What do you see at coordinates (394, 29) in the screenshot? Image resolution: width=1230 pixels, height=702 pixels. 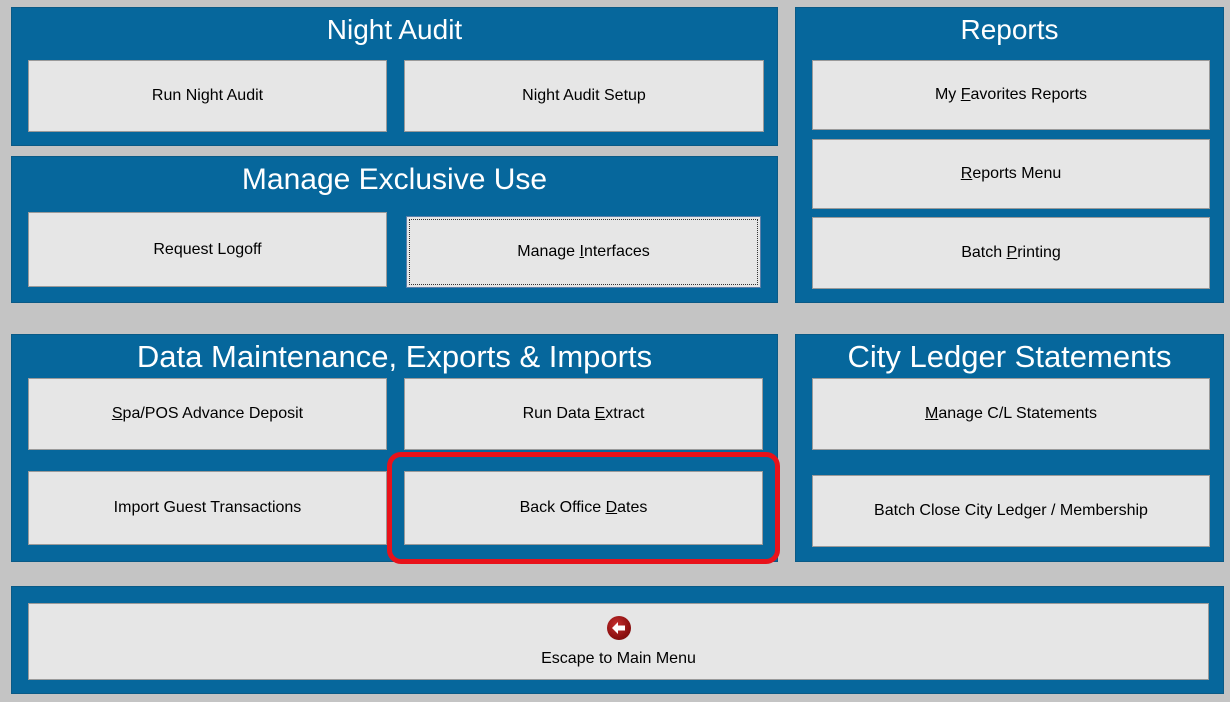 I see `night-audit-title: Night Audit` at bounding box center [394, 29].